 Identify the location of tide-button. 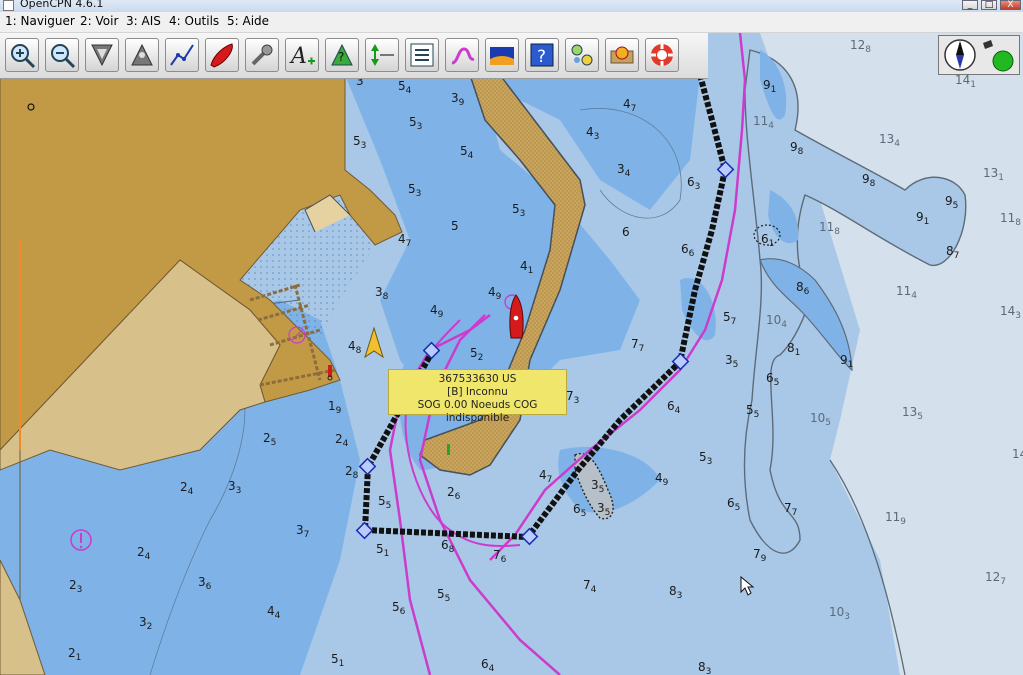
(382, 55).